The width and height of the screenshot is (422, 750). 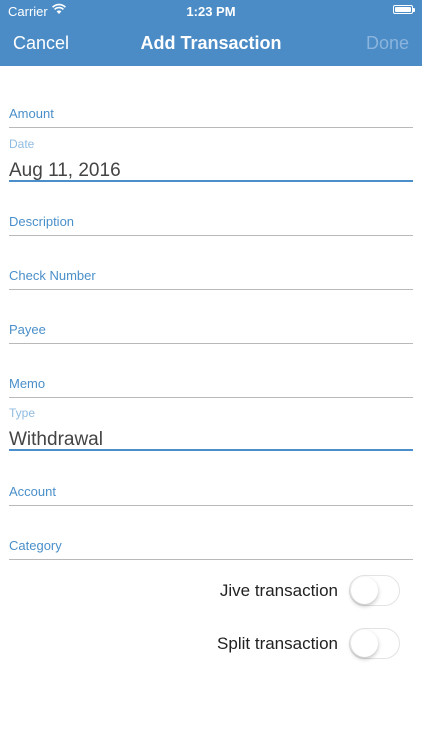 I want to click on amount-underline, so click(x=211, y=127).